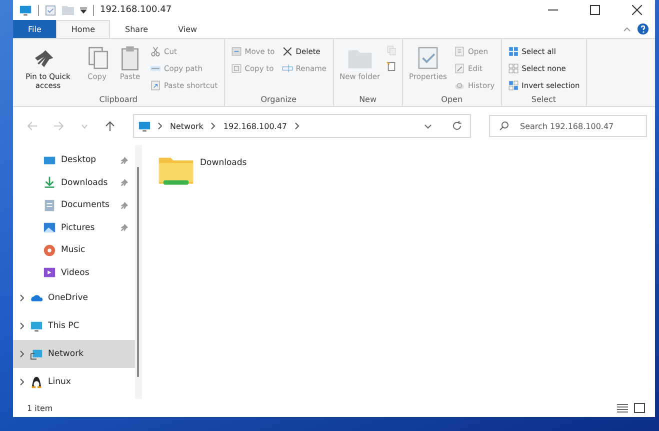  What do you see at coordinates (236, 51) in the screenshot?
I see `move-folder-icon` at bounding box center [236, 51].